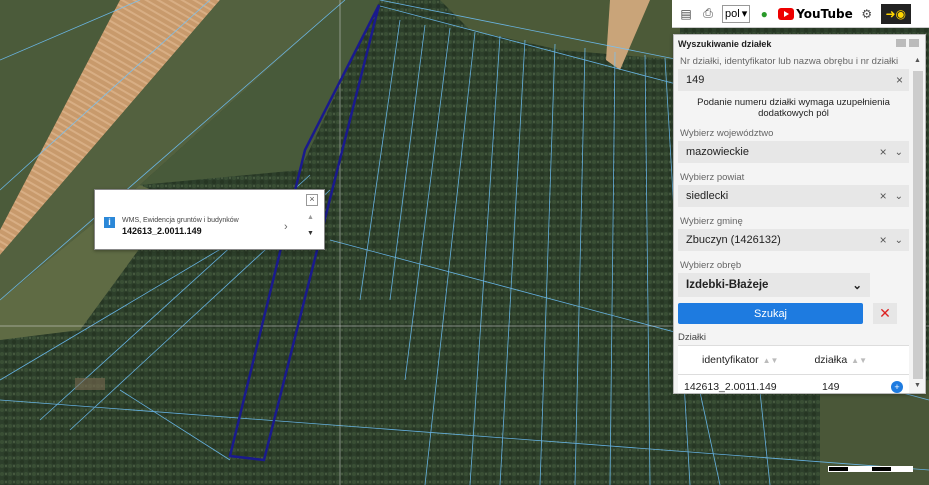 This screenshot has height=485, width=929. I want to click on table-row: 142613_2.0011.149 149 +, so click(793, 384).